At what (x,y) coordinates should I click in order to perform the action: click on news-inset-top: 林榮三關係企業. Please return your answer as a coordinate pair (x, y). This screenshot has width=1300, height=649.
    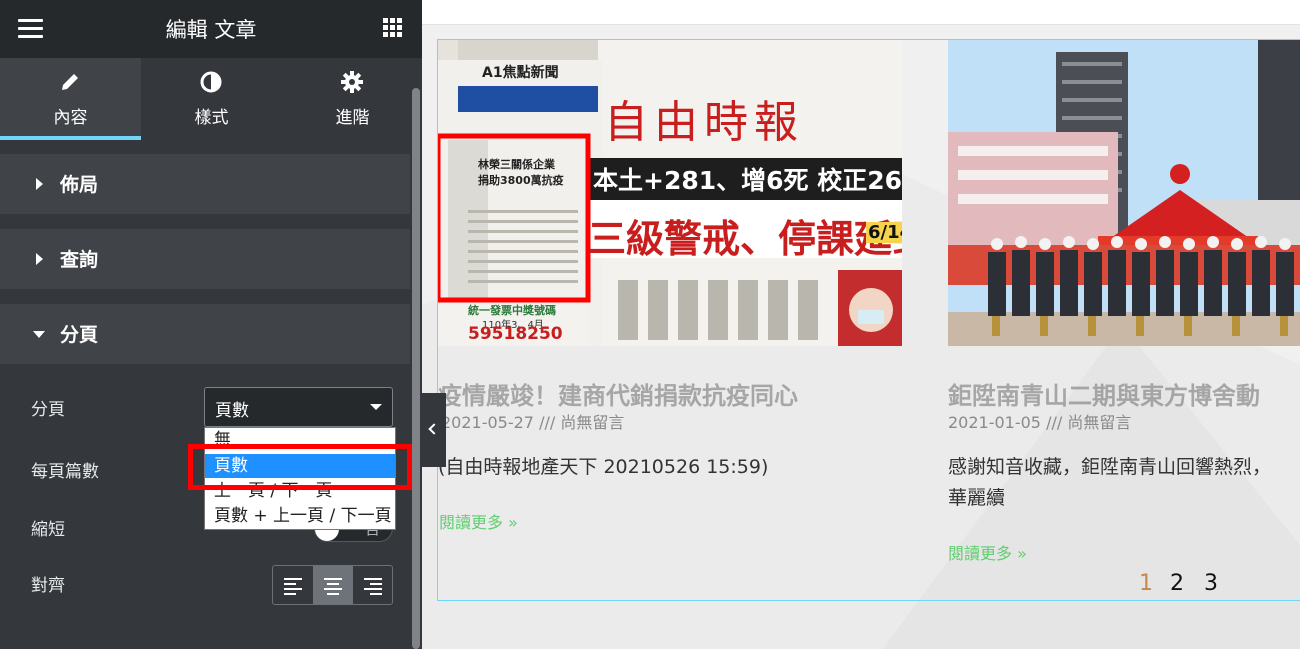
    Looking at the image, I should click on (516, 164).